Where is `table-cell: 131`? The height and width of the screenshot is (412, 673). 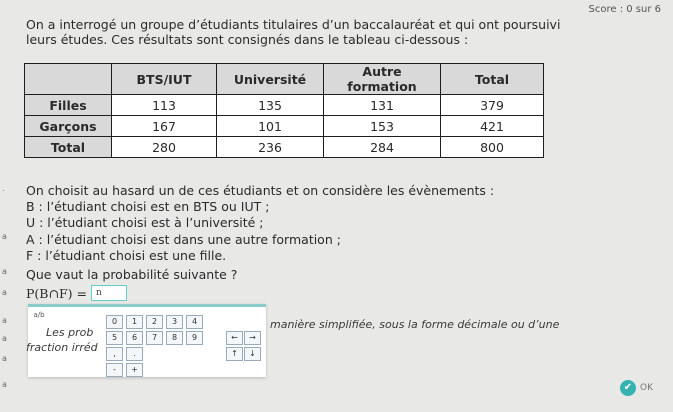
table-cell: 131 is located at coordinates (382, 105).